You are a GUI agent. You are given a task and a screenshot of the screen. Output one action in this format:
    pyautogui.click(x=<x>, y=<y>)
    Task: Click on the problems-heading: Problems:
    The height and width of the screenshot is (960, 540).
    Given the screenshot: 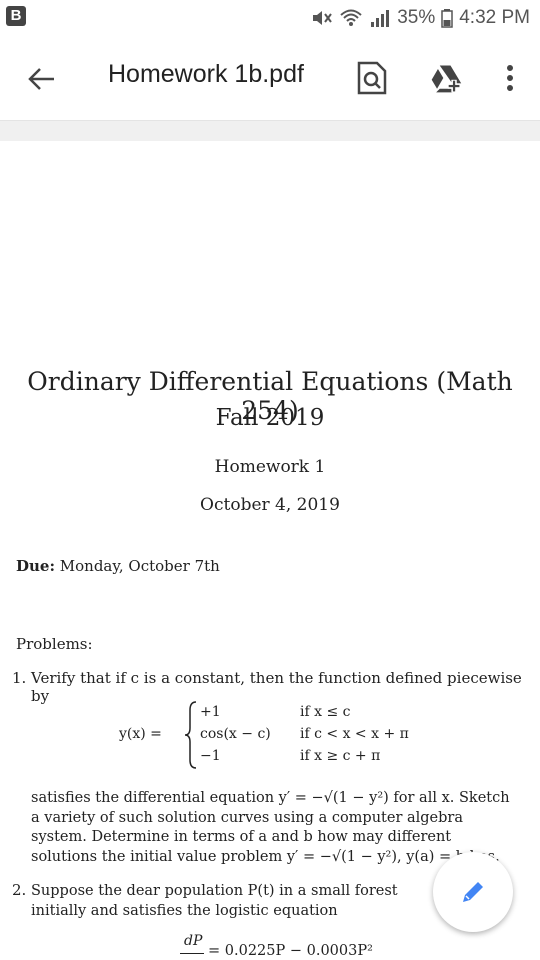 What is the action you would take?
    pyautogui.click(x=54, y=644)
    